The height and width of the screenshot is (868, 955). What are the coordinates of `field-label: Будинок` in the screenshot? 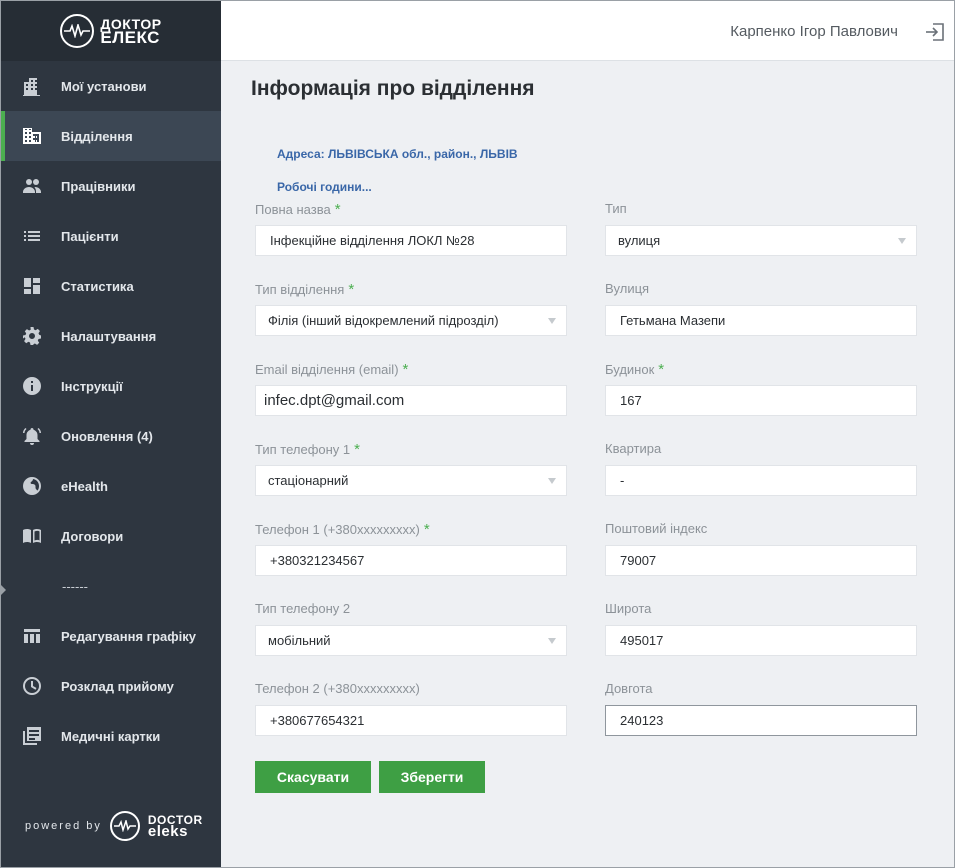 It's located at (630, 369).